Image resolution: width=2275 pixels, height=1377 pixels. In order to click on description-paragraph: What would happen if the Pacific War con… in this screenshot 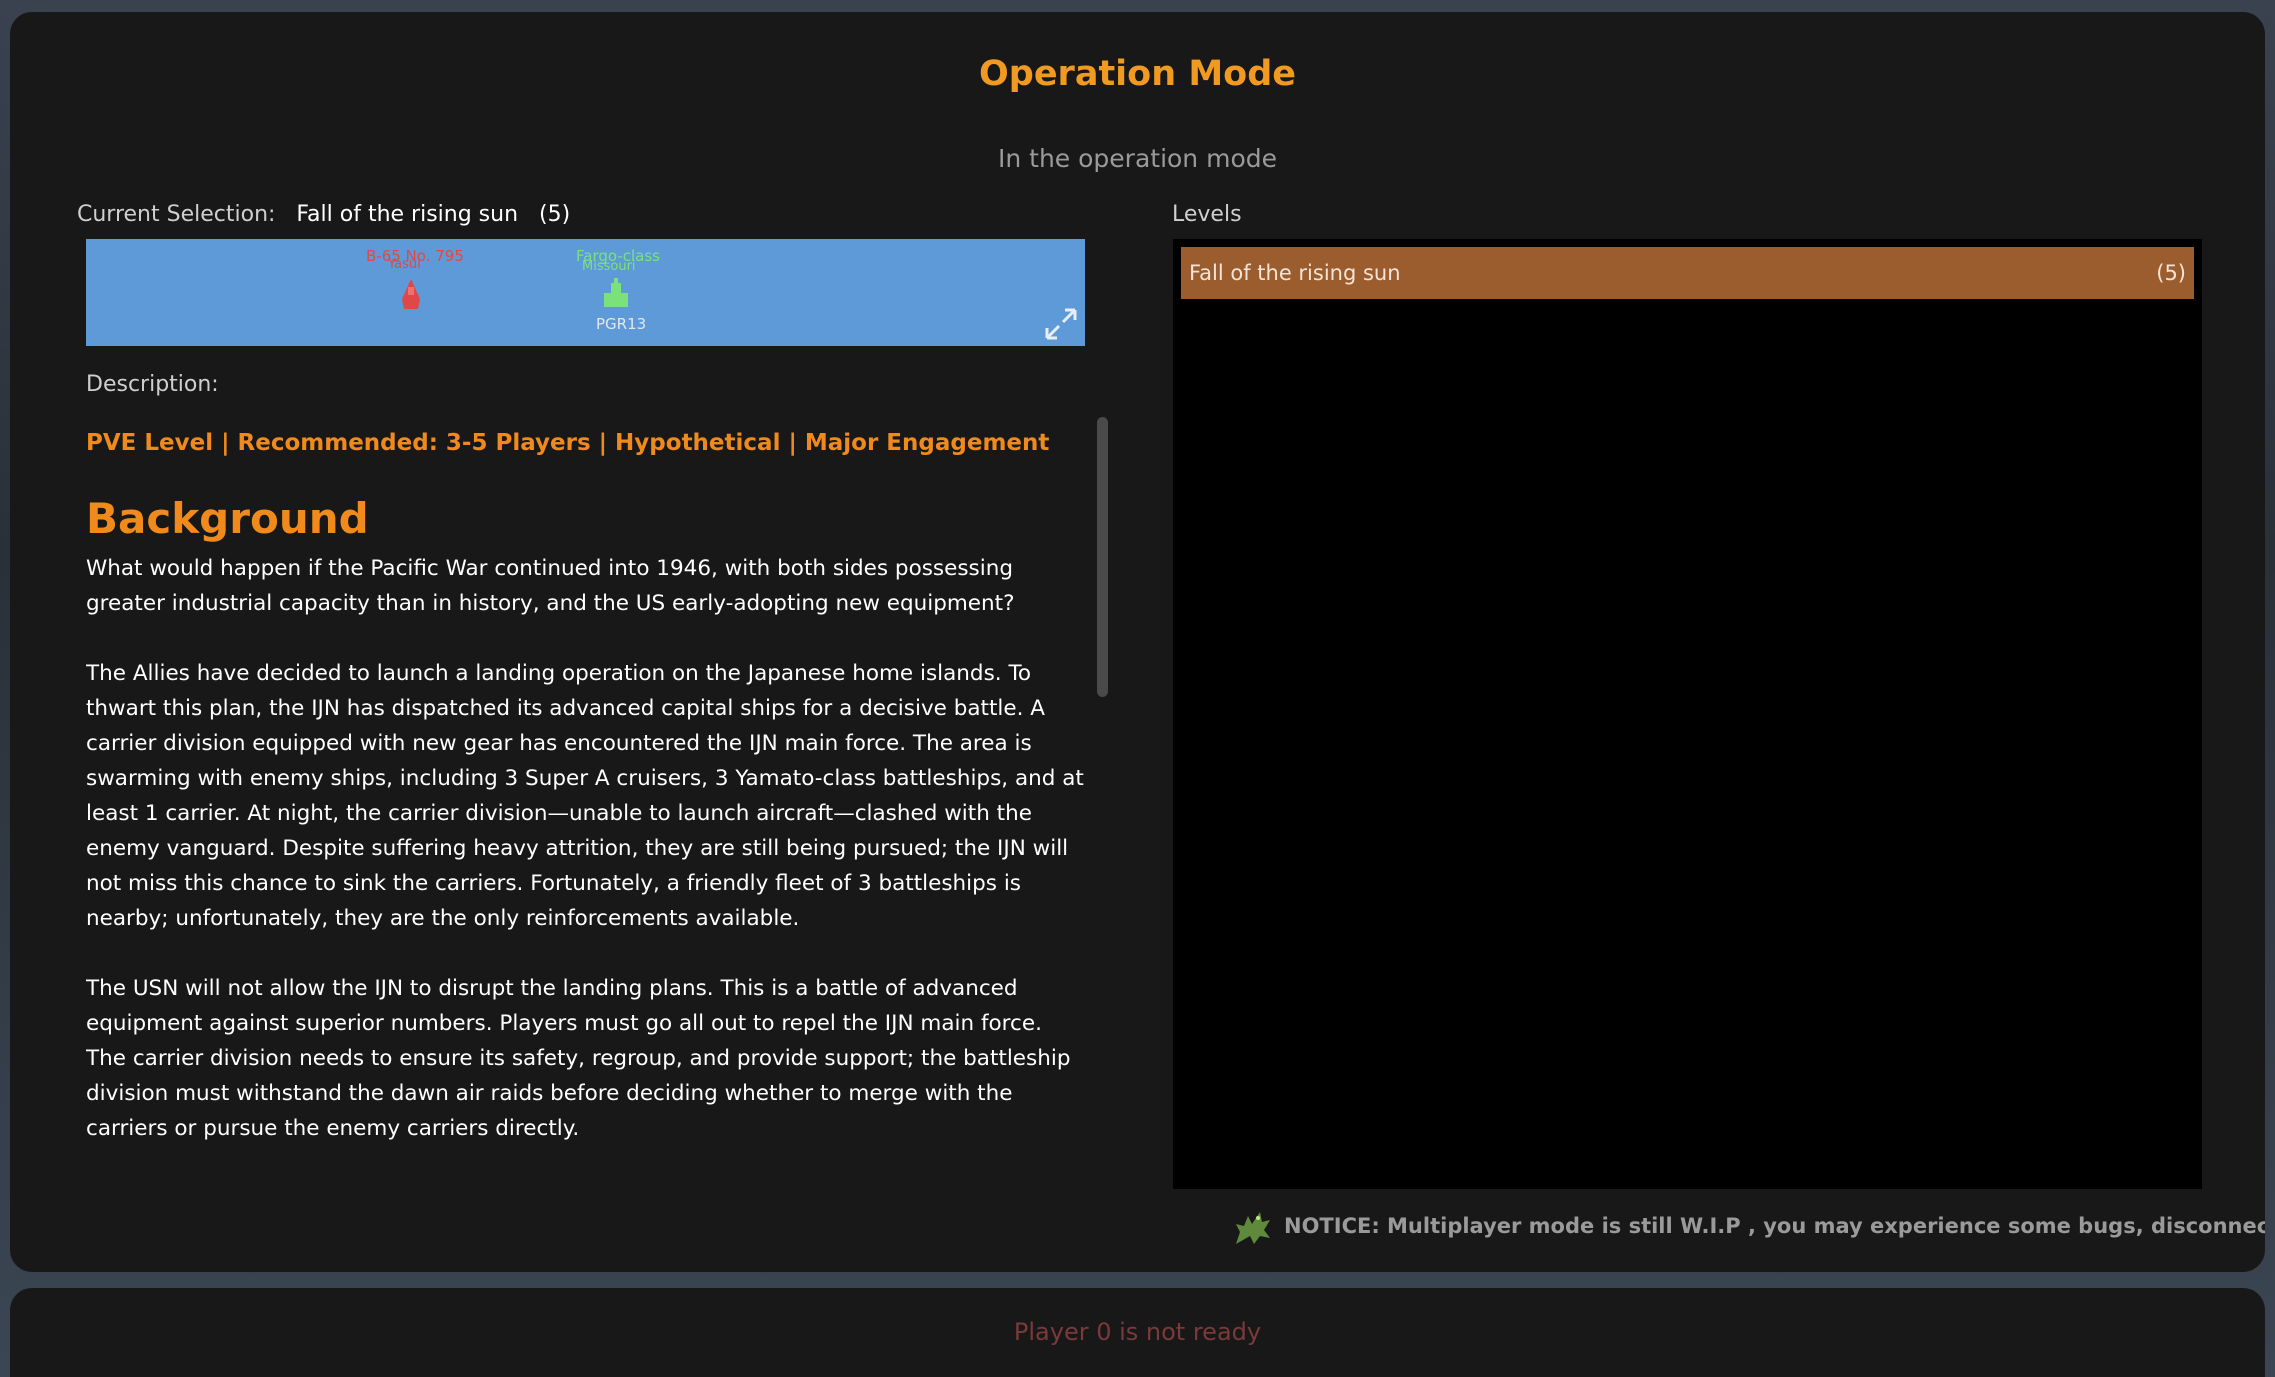, I will do `click(550, 586)`.